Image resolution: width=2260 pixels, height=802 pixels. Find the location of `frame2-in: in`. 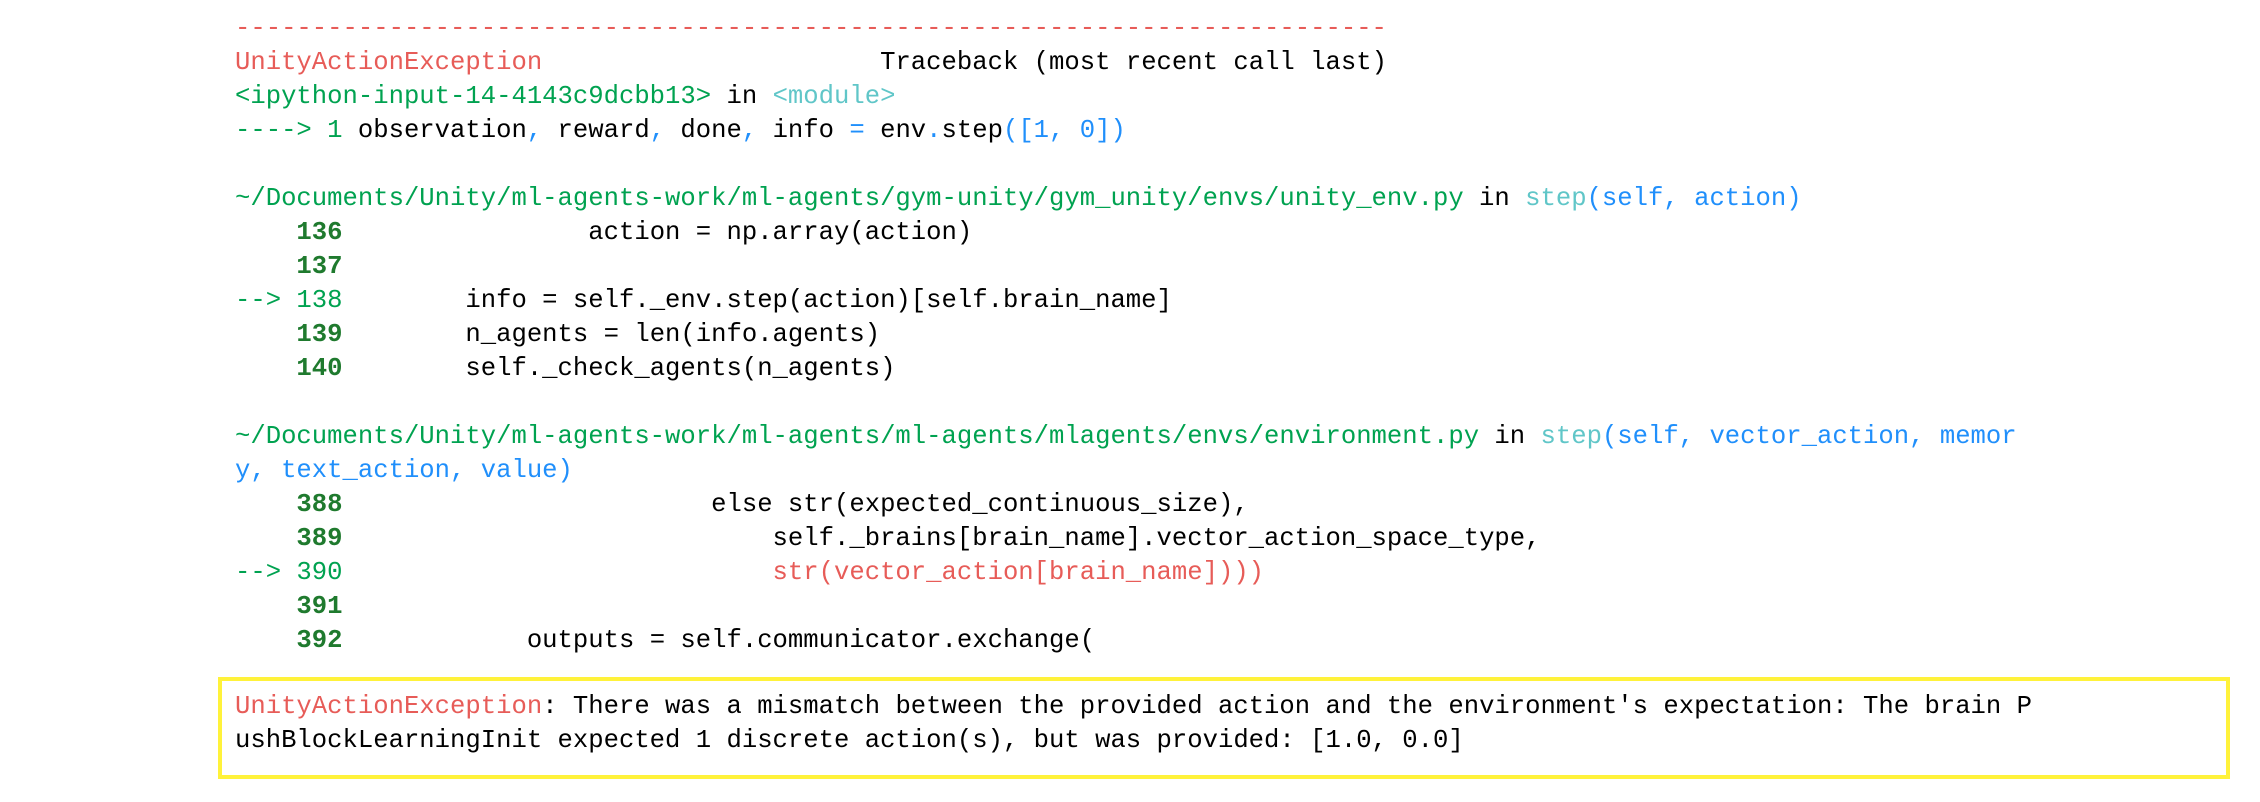

frame2-in: in is located at coordinates (1494, 198).